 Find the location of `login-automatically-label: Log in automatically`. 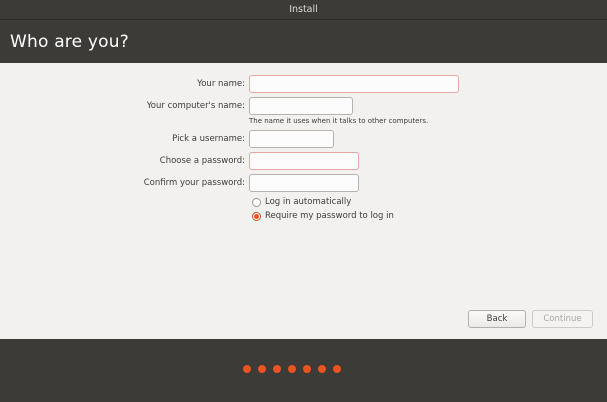

login-automatically-label: Log in automatically is located at coordinates (308, 202).